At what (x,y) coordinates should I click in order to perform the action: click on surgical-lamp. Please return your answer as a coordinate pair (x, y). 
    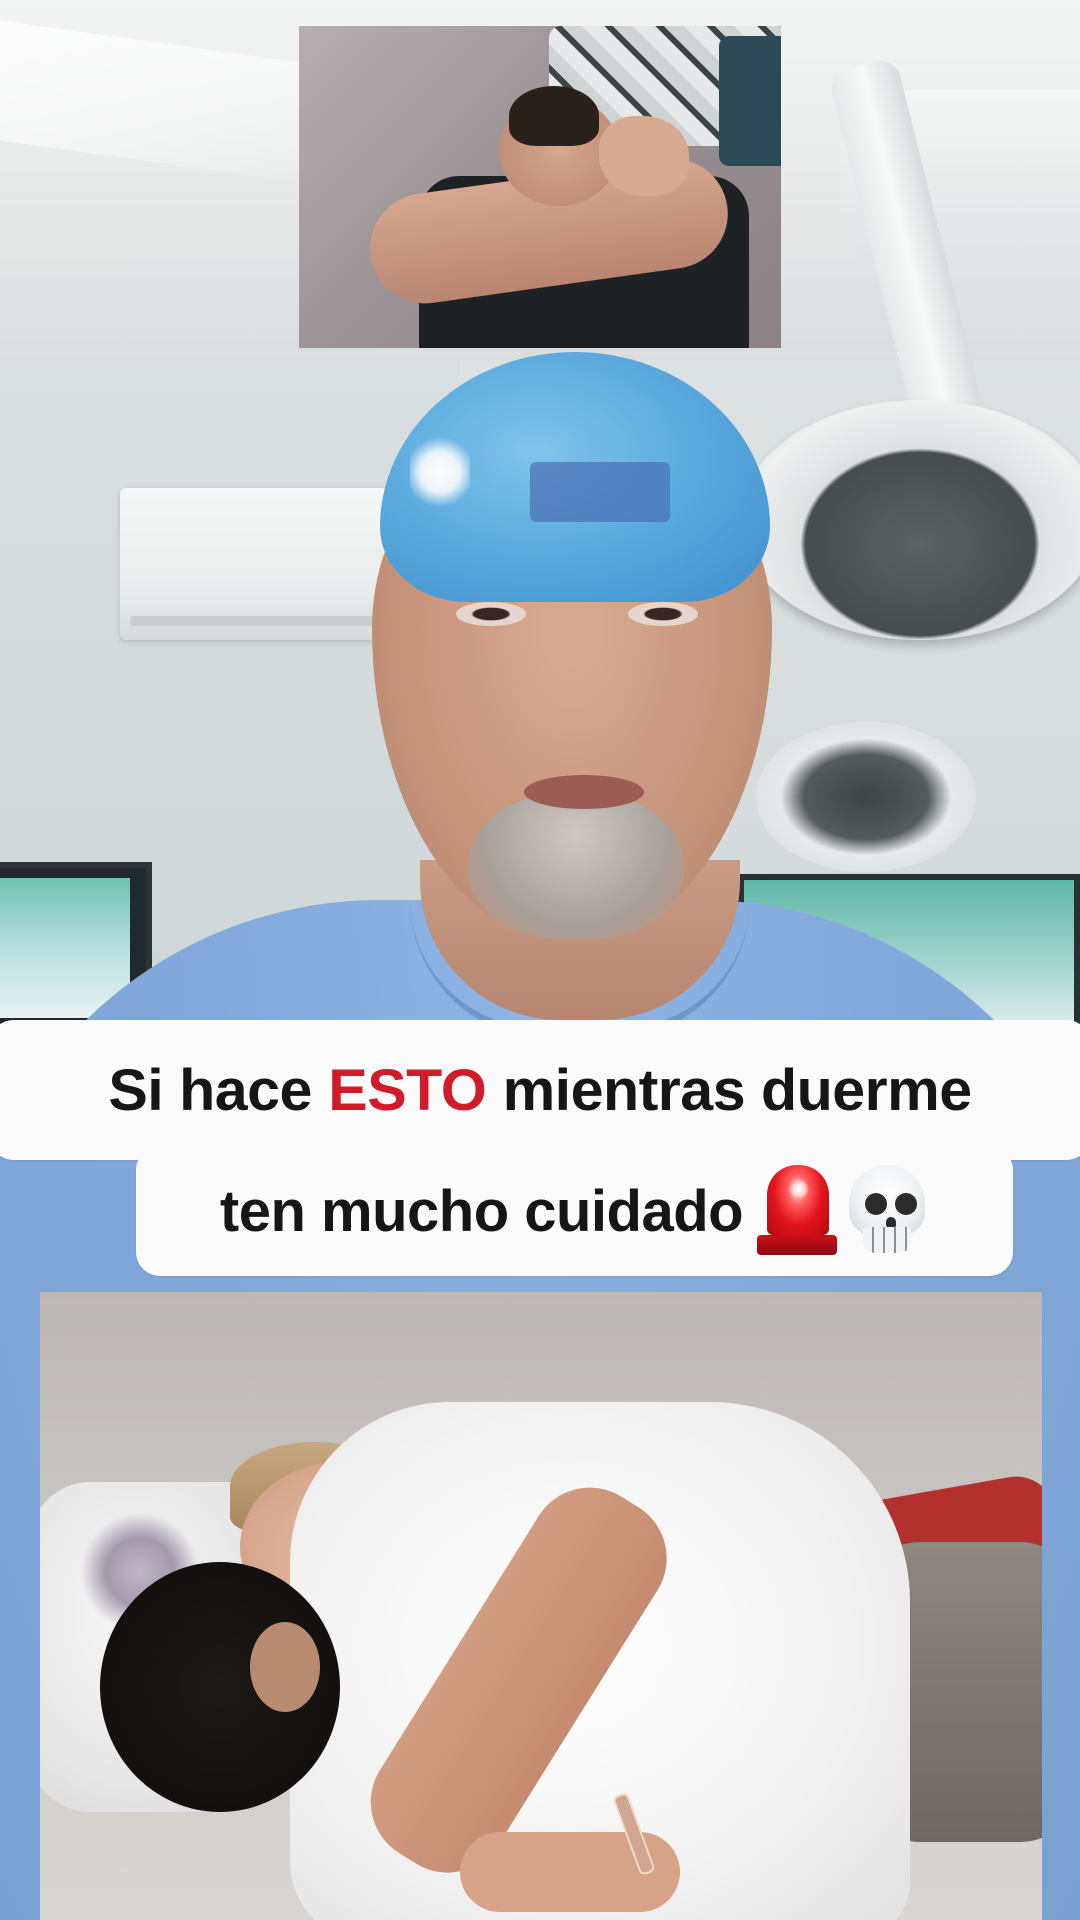
    Looking at the image, I should click on (910, 520).